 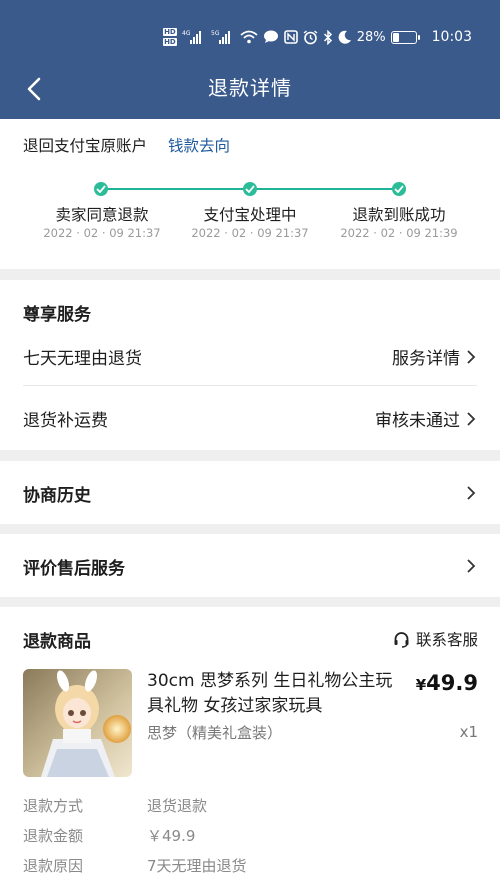 What do you see at coordinates (170, 32) in the screenshot?
I see `hd-label-top: HD` at bounding box center [170, 32].